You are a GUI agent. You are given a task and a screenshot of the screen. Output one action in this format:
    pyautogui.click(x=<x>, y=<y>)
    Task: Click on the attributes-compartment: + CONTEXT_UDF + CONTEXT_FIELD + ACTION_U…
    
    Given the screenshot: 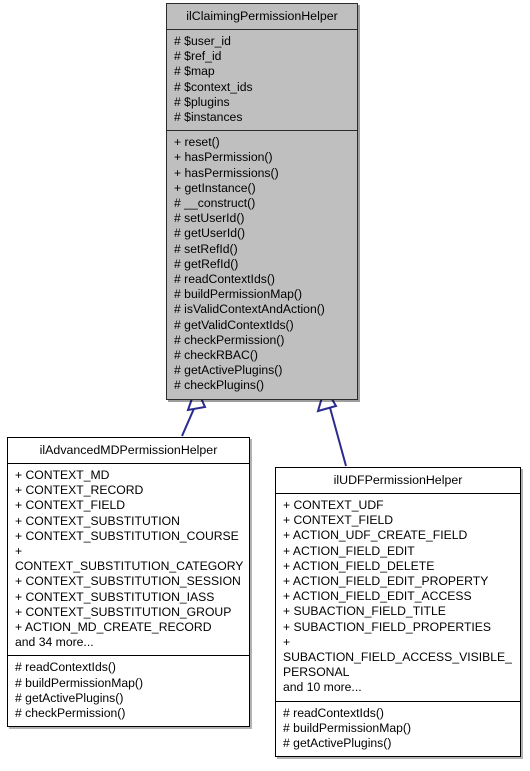 What is the action you would take?
    pyautogui.click(x=398, y=597)
    